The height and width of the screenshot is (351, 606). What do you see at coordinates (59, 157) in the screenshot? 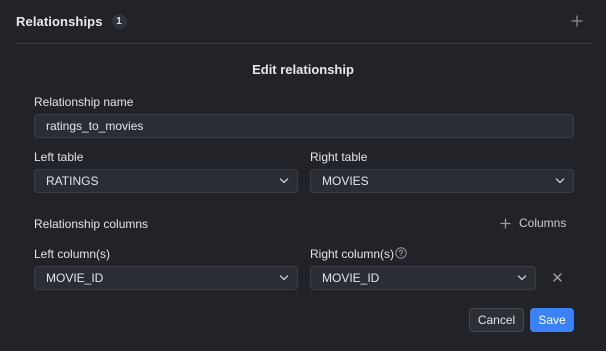
I see `left-table-label: Left table` at bounding box center [59, 157].